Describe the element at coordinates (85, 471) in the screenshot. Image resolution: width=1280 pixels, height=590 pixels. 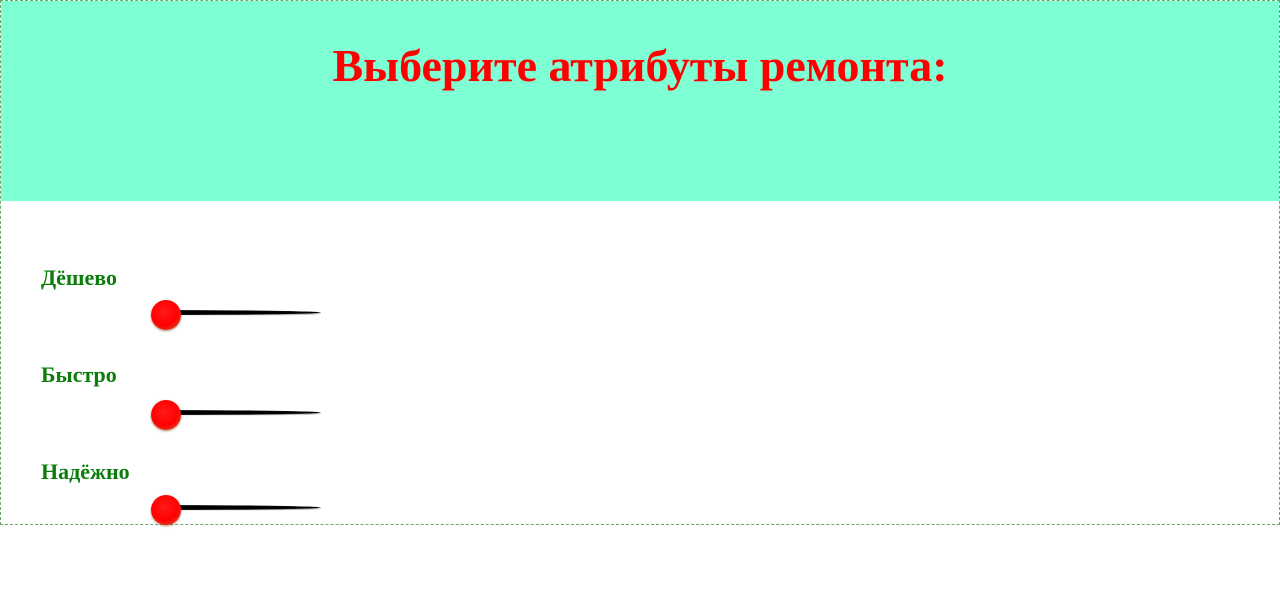
I see `label-reliable: Надёжно` at that location.